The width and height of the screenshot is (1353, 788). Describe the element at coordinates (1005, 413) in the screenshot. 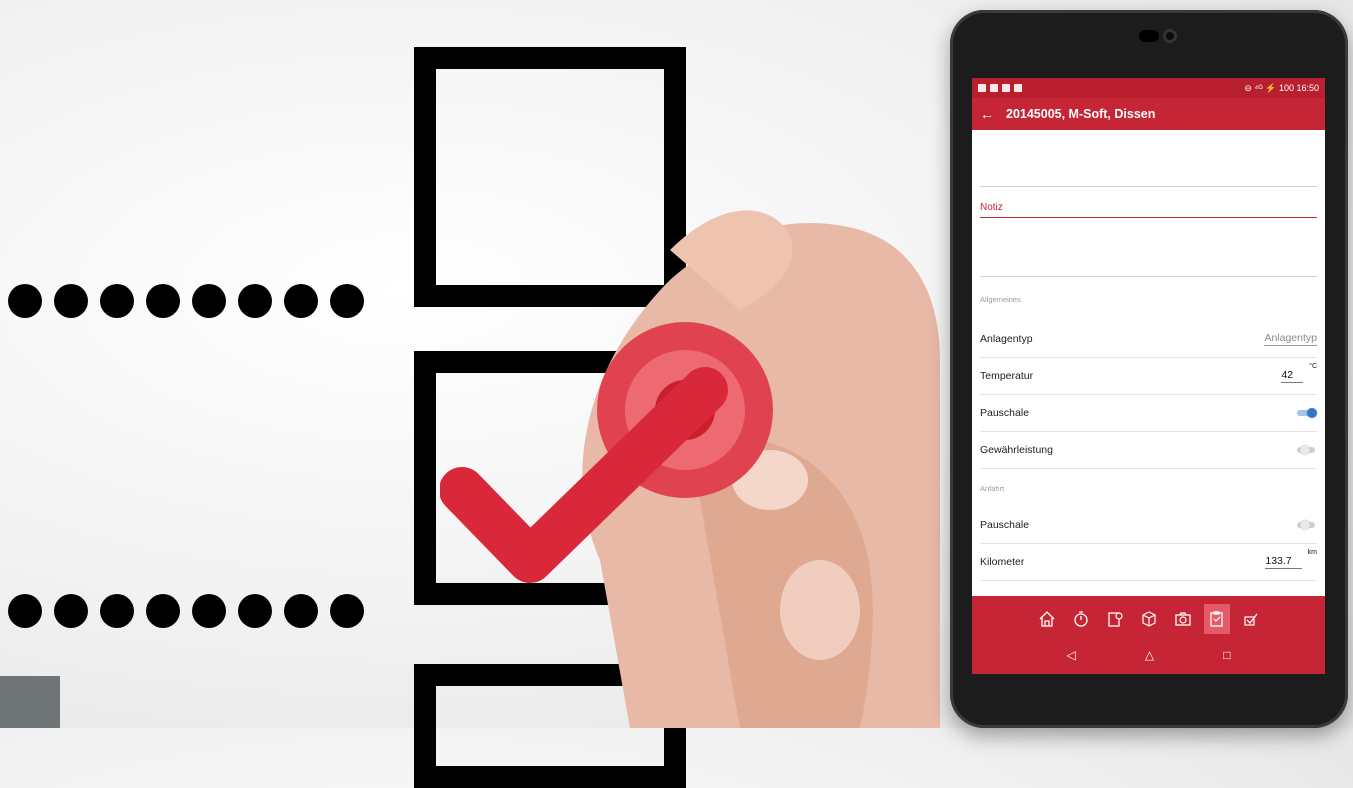

I see `pauschale-label: Pauschale` at that location.